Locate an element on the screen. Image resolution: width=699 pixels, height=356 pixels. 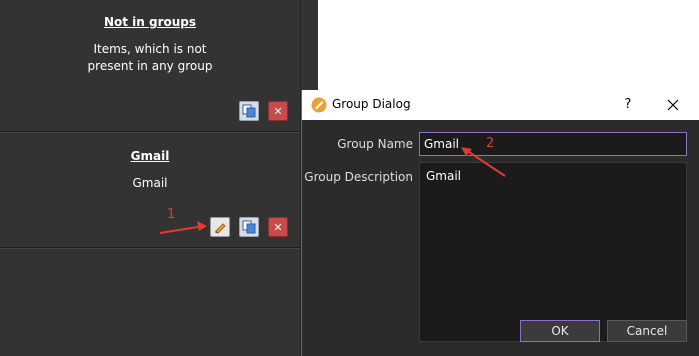
group-card-gmail: Gmail Gmail ✕ is located at coordinates (150, 190).